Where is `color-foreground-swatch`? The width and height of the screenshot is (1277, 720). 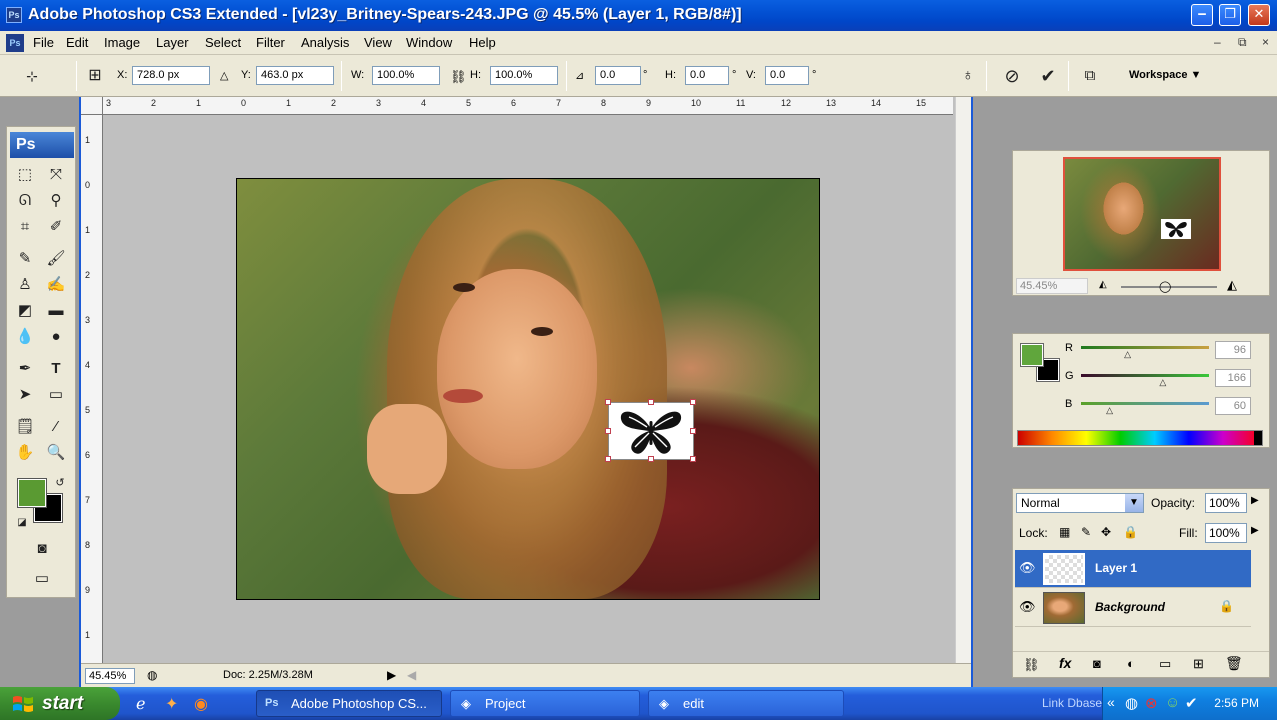
color-foreground-swatch is located at coordinates (1032, 355).